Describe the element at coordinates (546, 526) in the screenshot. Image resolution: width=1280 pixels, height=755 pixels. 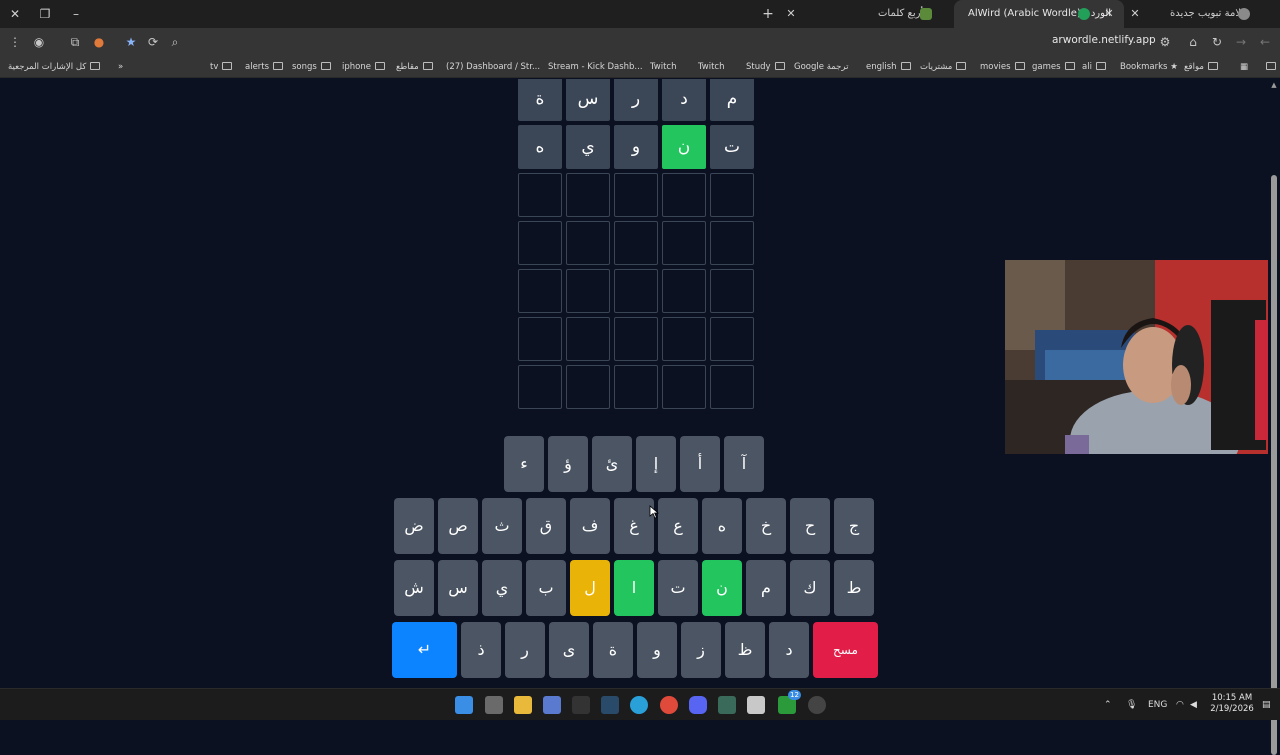
I see `letter-key: ق` at that location.